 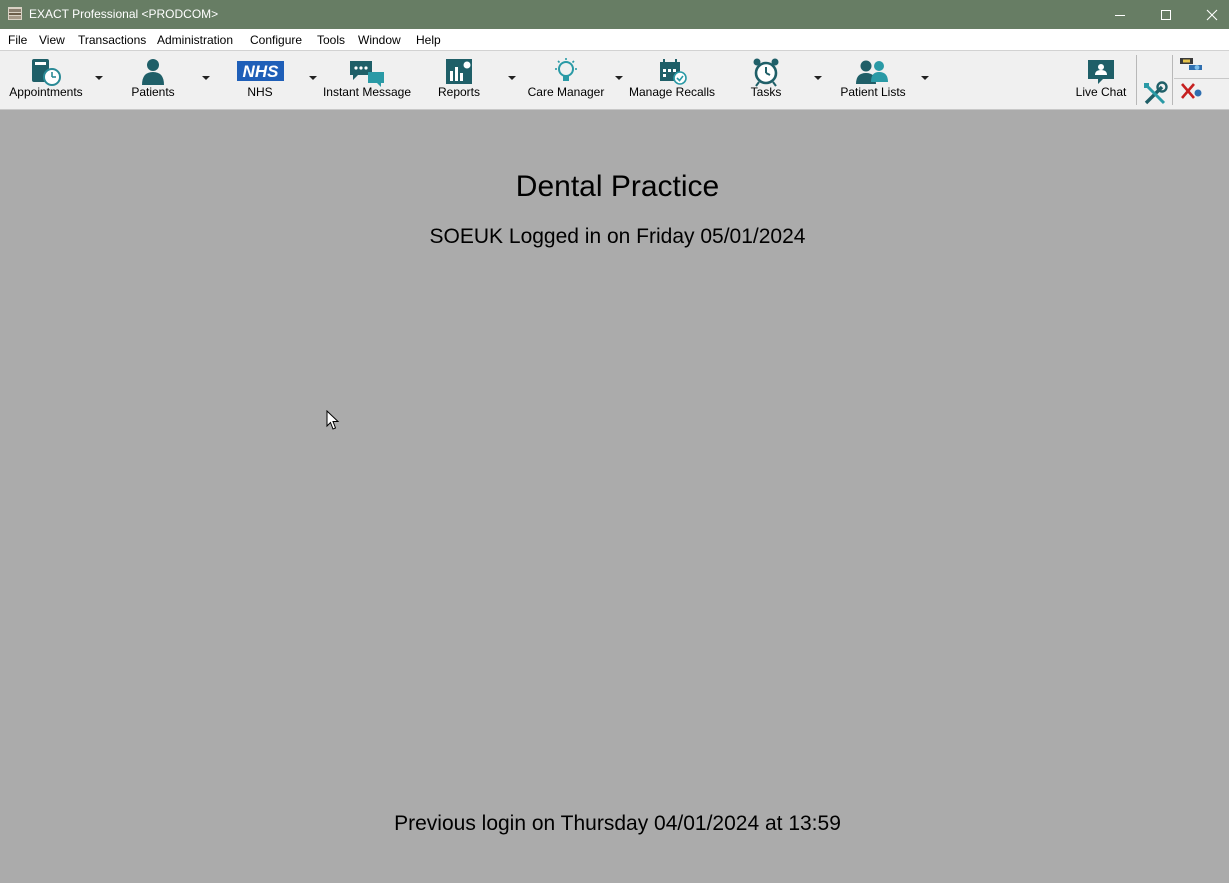 I want to click on manage-recalls-button: Manage Recalls, so click(x=672, y=80).